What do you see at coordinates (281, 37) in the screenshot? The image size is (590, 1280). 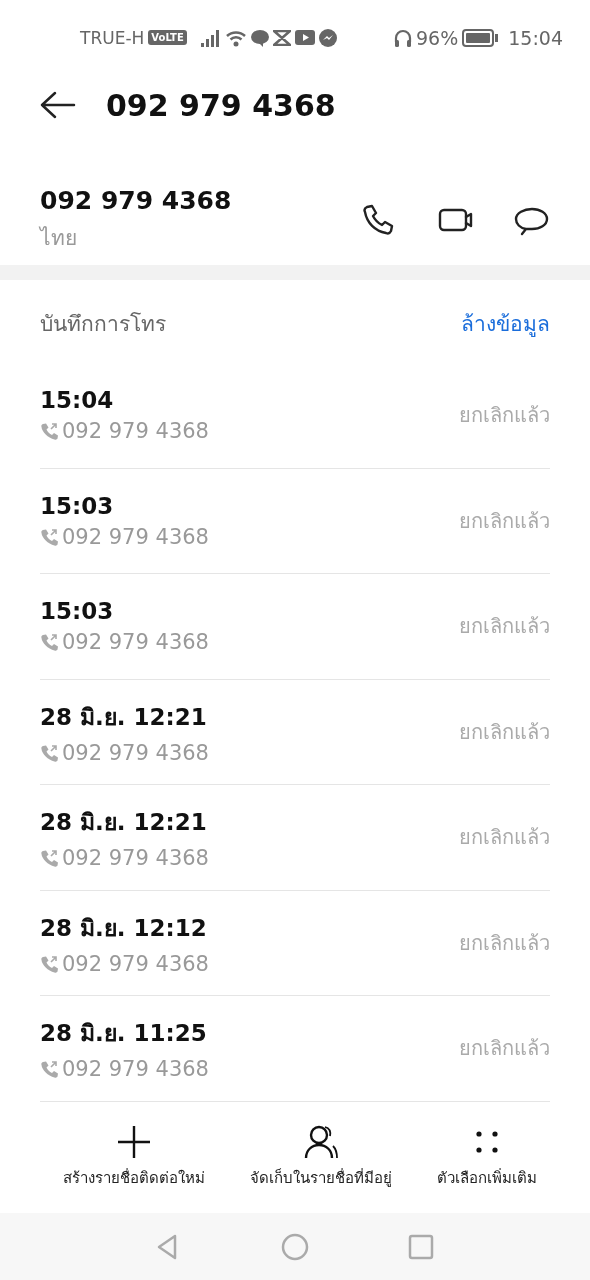 I see `bowtie-icon` at bounding box center [281, 37].